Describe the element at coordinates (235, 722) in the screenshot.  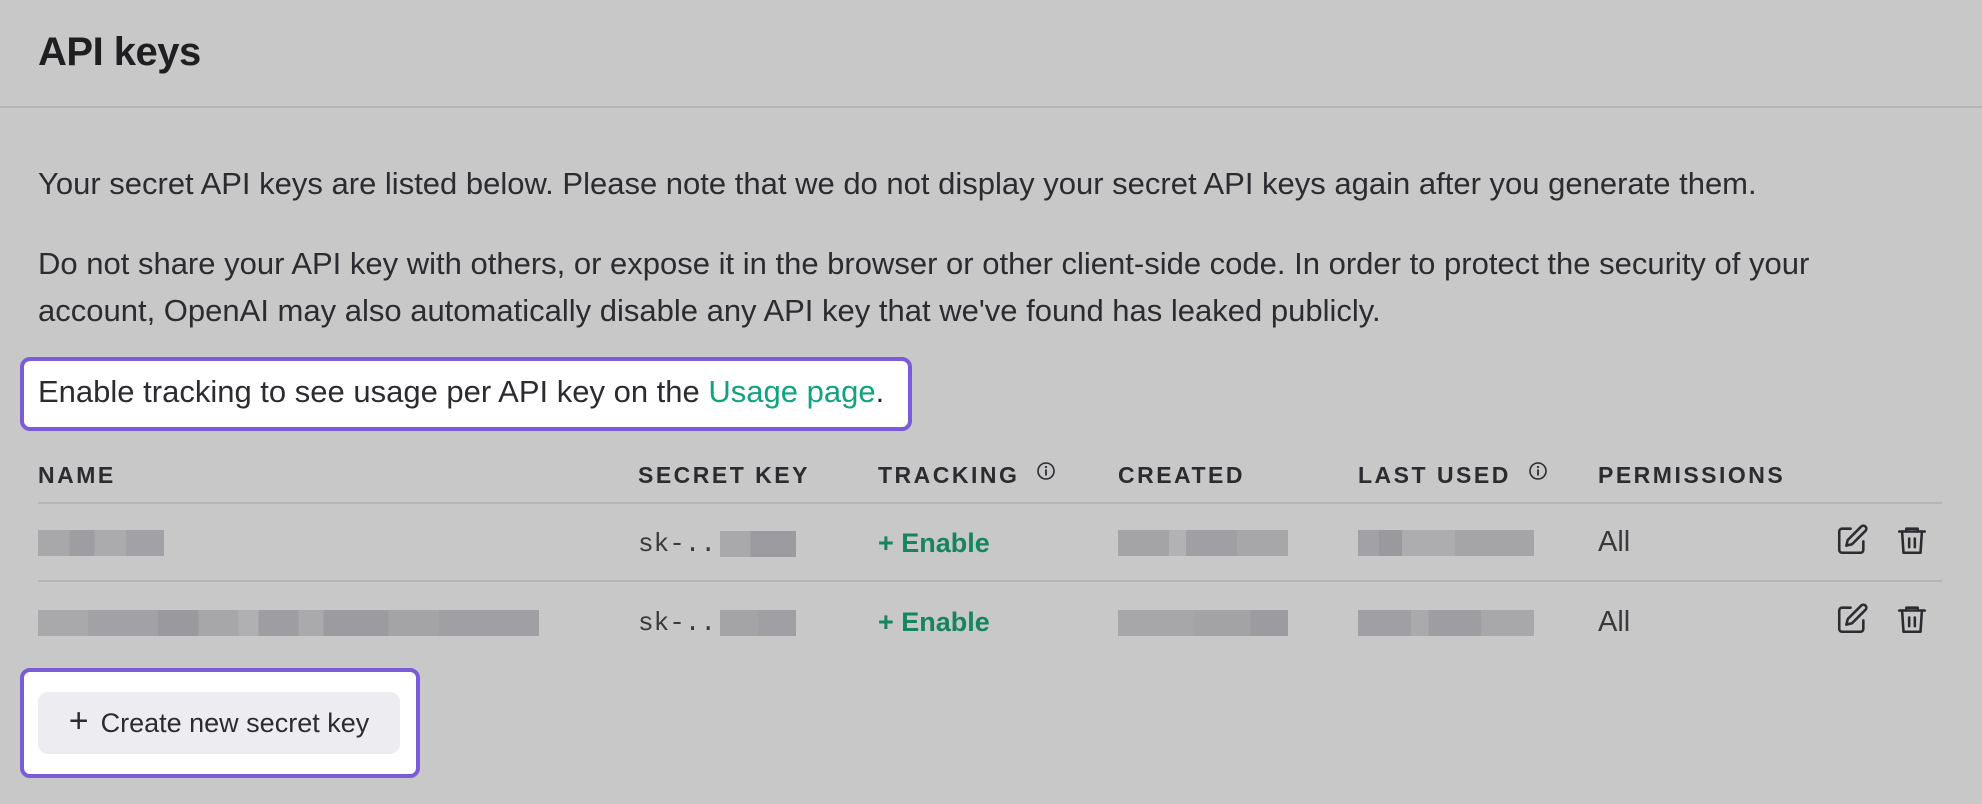
I see `create-button-label: Create new secret key` at that location.